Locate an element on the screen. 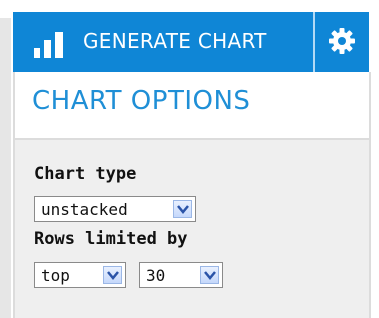 This screenshot has width=379, height=318. rows-limit-mode-select: top is located at coordinates (80, 275).